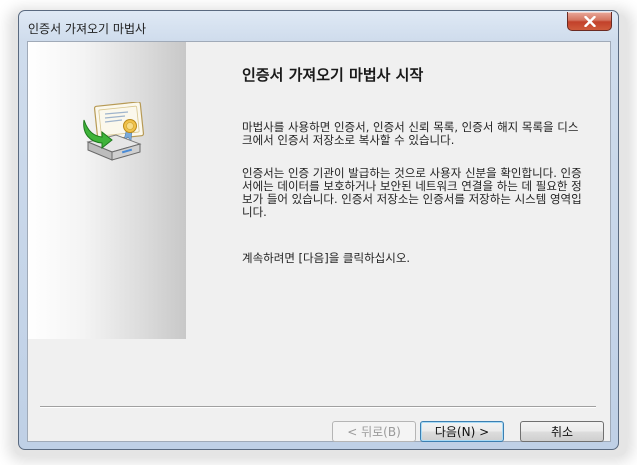  I want to click on back-button: < 뒤로(B), so click(374, 431).